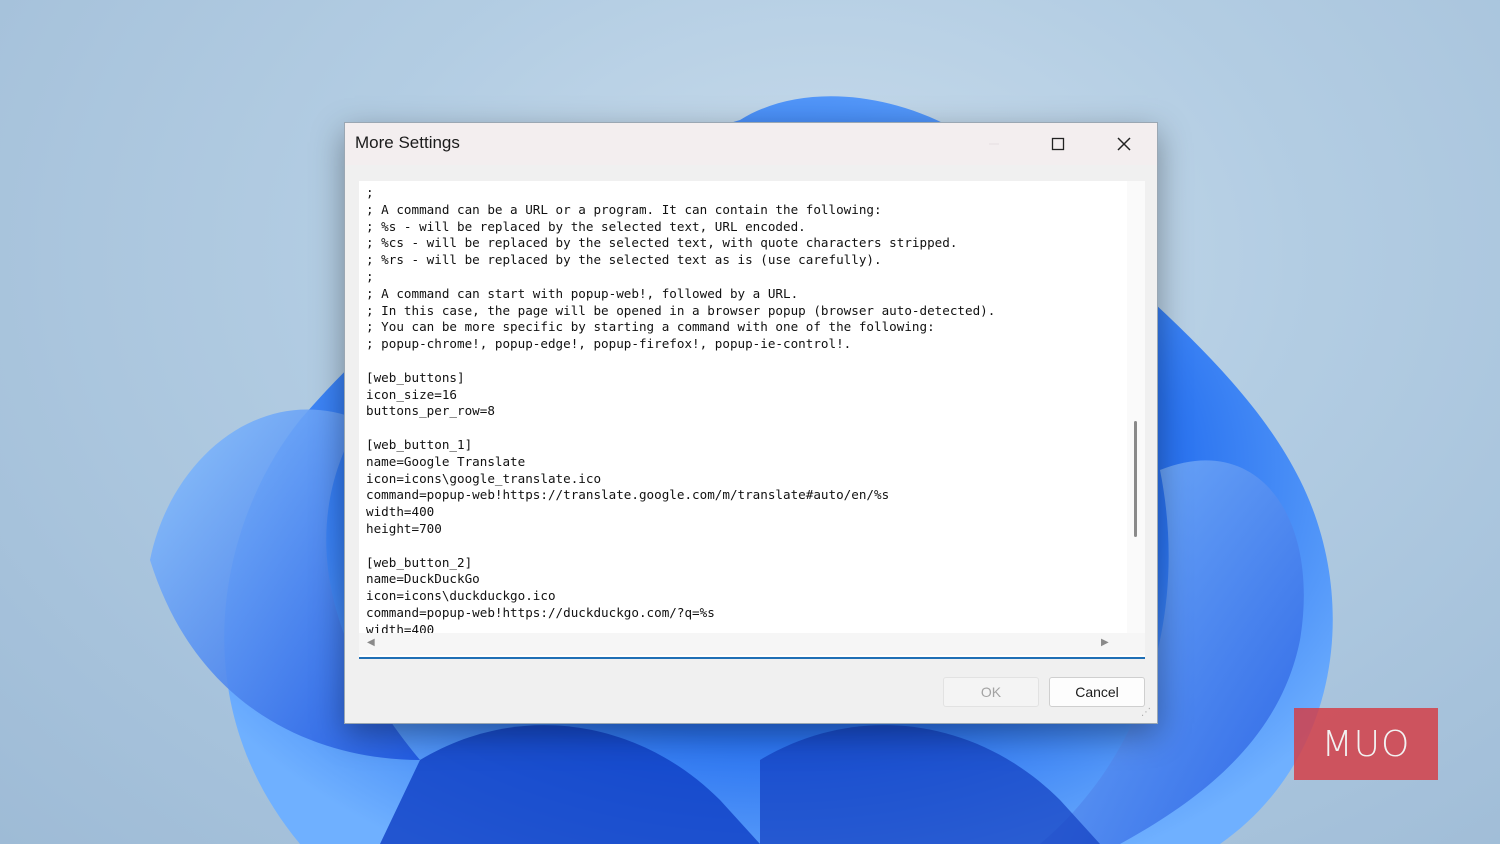 The image size is (1500, 844). What do you see at coordinates (1147, 713) in the screenshot?
I see `resize-grip-icon: ⋰` at bounding box center [1147, 713].